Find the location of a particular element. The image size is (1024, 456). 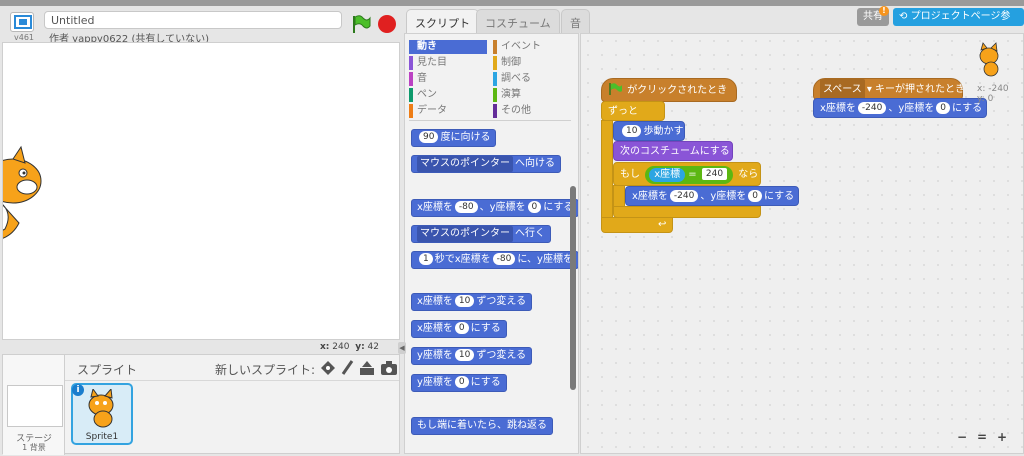

category-sensing: 調べる is located at coordinates (532, 79).